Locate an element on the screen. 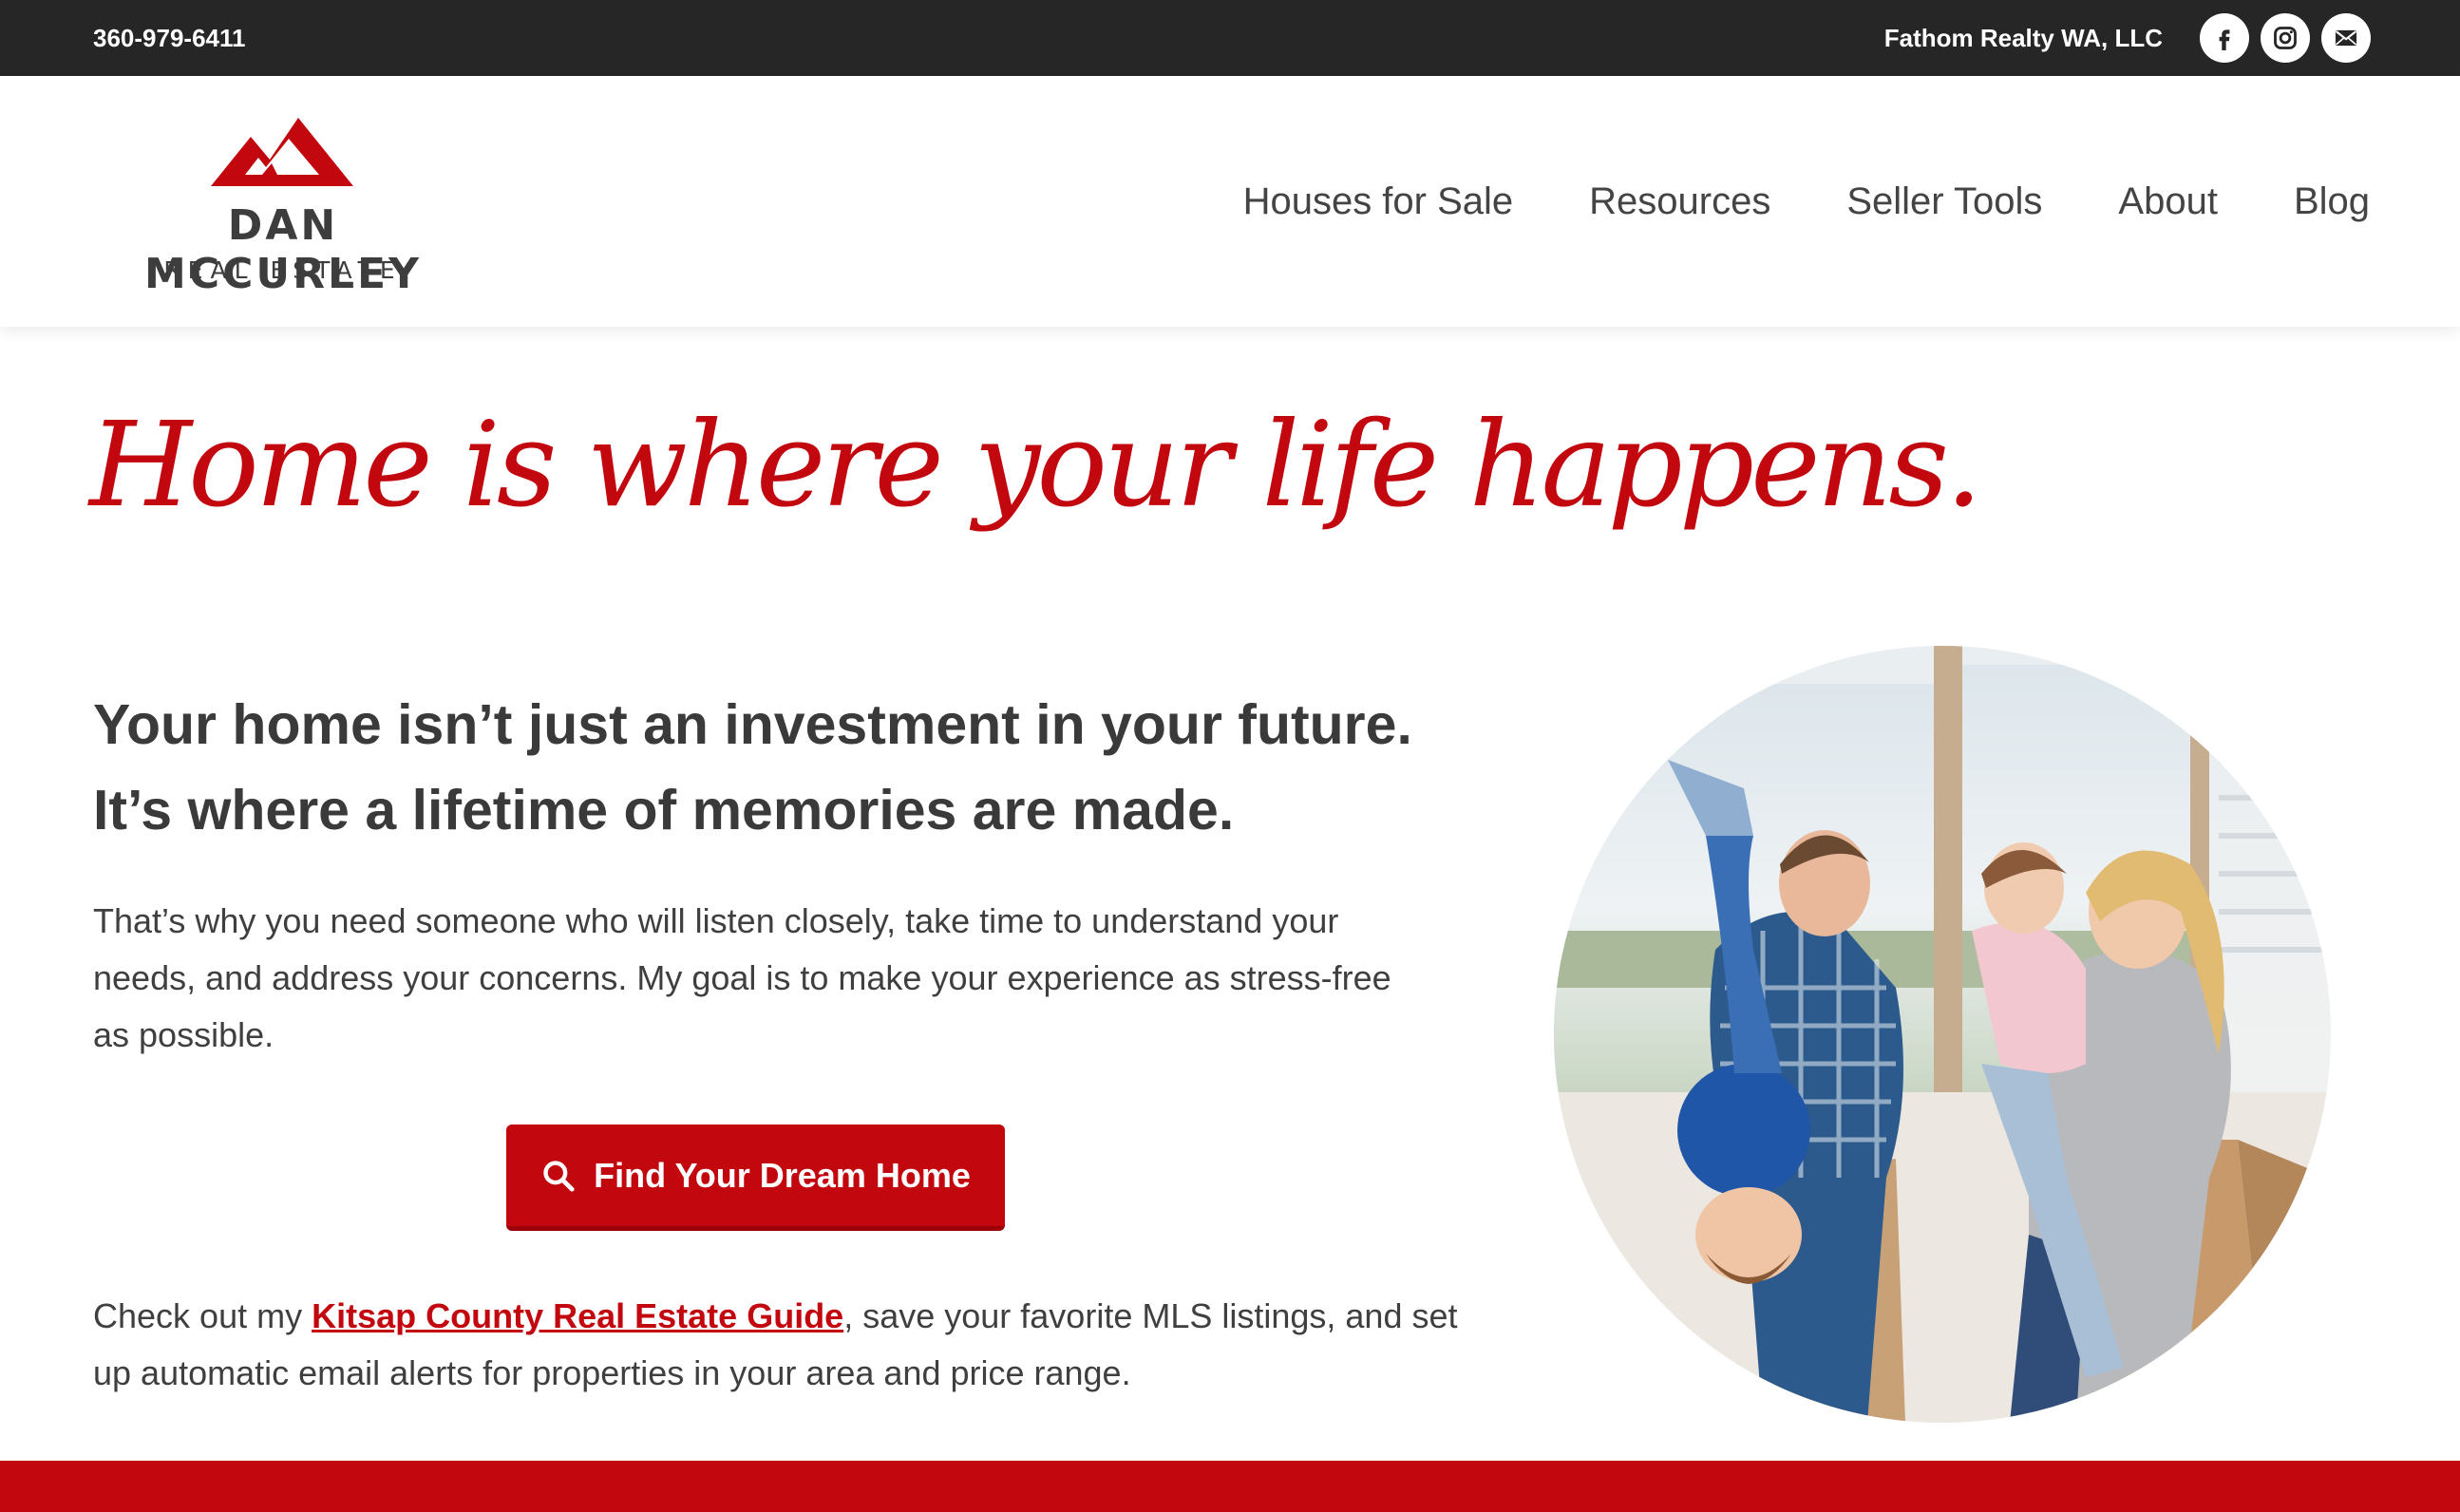 The image size is (2460, 1512). hero-headline: Home is where your life happens. is located at coordinates (1035, 466).